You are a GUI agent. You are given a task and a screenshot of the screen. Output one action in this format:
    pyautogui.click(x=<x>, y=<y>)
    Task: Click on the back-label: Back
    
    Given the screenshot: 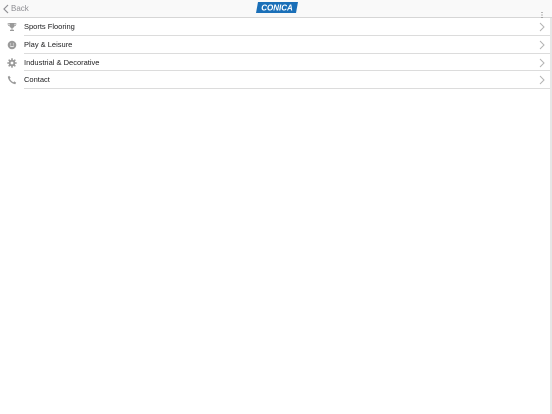 What is the action you would take?
    pyautogui.click(x=20, y=8)
    